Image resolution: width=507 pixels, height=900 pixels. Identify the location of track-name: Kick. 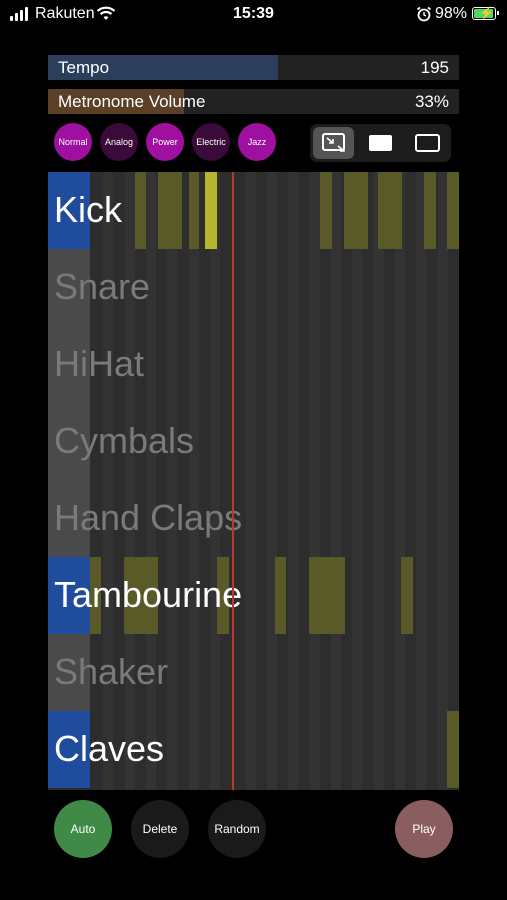
(88, 209).